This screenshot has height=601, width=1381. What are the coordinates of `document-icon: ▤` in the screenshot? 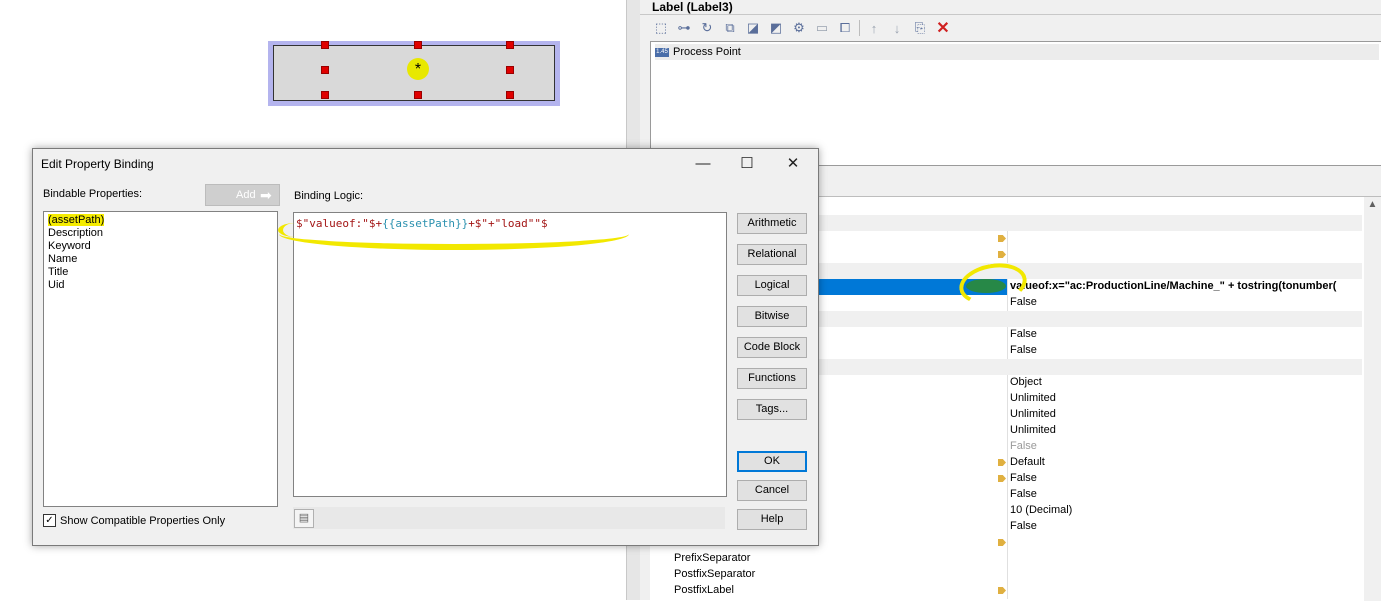 It's located at (304, 518).